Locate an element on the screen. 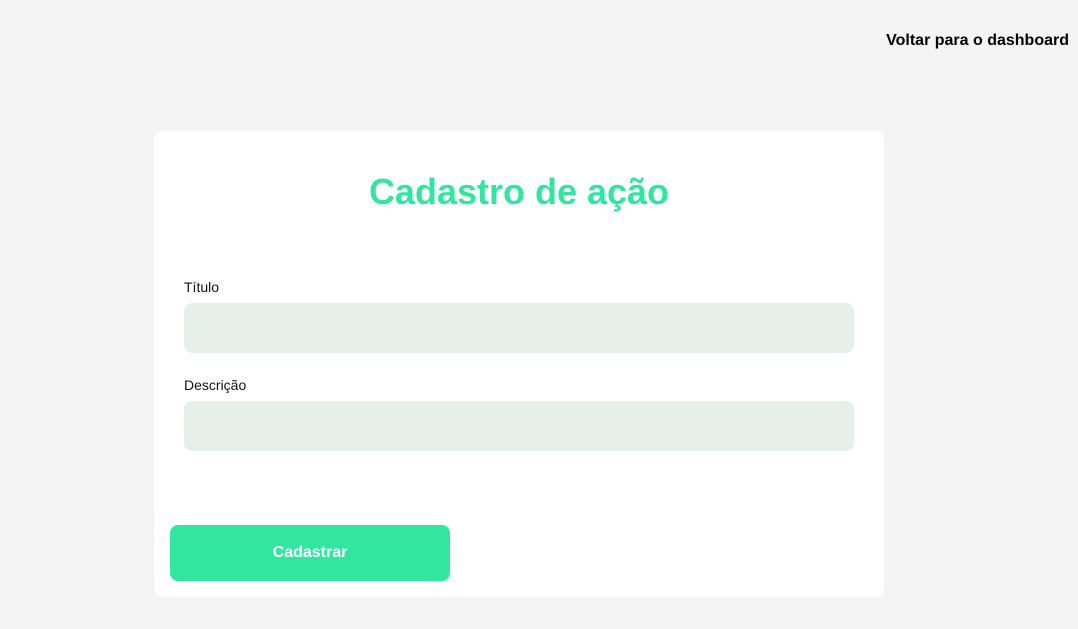 The height and width of the screenshot is (629, 1078). submit-button: Cadastrar is located at coordinates (310, 553).